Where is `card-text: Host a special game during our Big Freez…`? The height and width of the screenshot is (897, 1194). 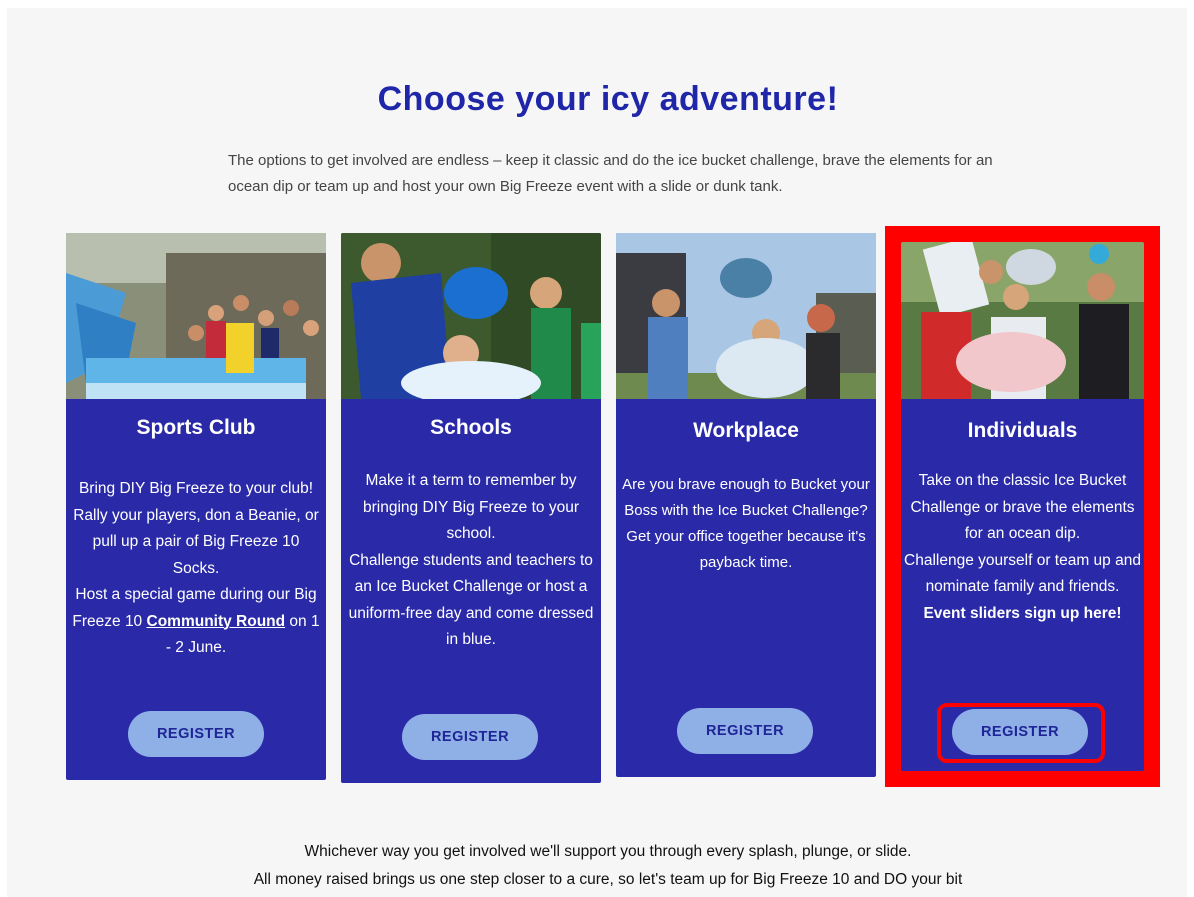
card-text: Host a special game during our Big Freez… is located at coordinates (196, 622).